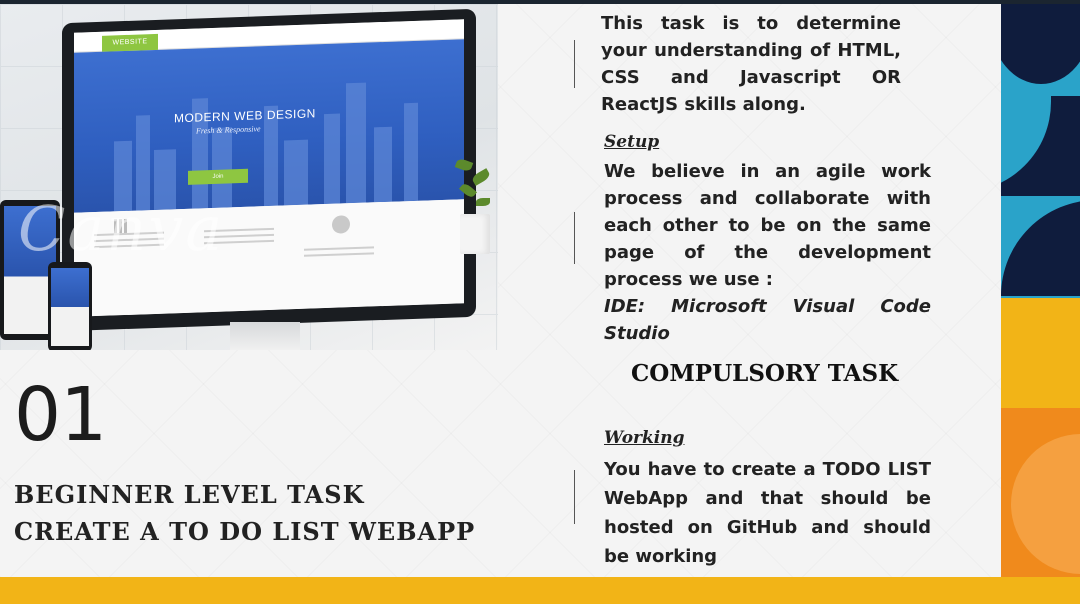  I want to click on compulsory-heading: COMPULSORY TASK, so click(765, 373).